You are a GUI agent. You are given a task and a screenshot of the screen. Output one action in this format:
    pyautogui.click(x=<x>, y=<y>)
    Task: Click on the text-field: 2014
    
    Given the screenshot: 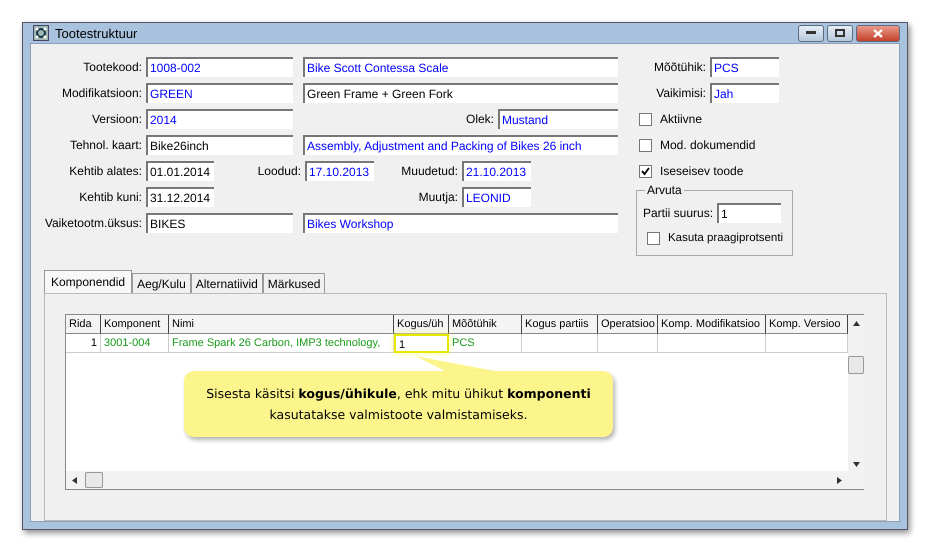 What is the action you would take?
    pyautogui.click(x=219, y=119)
    